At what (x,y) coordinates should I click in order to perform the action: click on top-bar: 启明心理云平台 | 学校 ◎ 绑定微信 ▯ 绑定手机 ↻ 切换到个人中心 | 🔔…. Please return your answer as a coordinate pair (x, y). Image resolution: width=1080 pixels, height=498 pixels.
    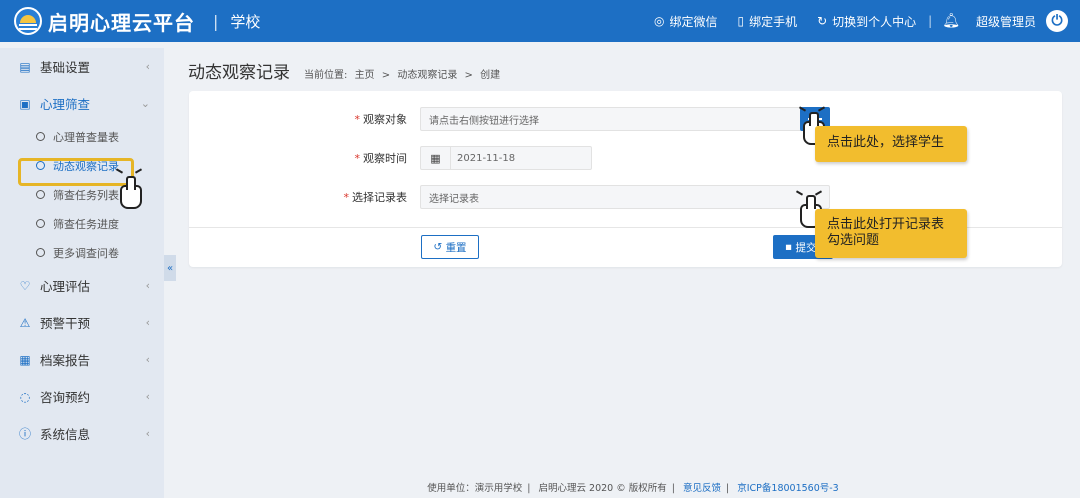
    Looking at the image, I should click on (540, 21).